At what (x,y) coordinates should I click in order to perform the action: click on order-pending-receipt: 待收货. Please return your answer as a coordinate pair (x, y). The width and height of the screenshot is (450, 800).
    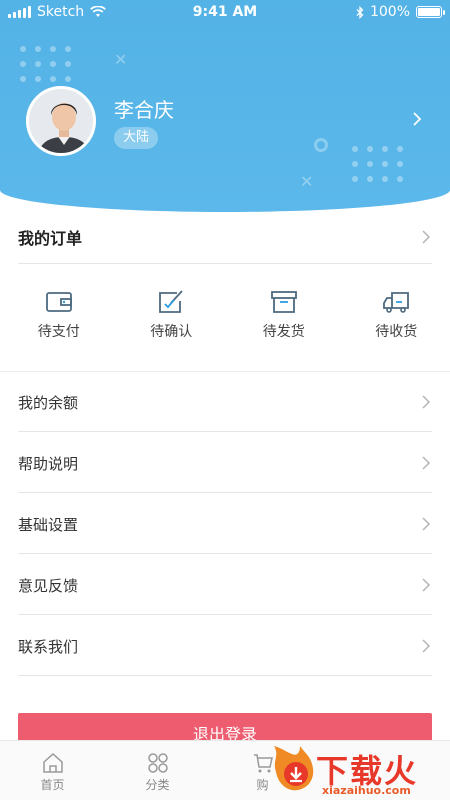
    Looking at the image, I should click on (396, 315).